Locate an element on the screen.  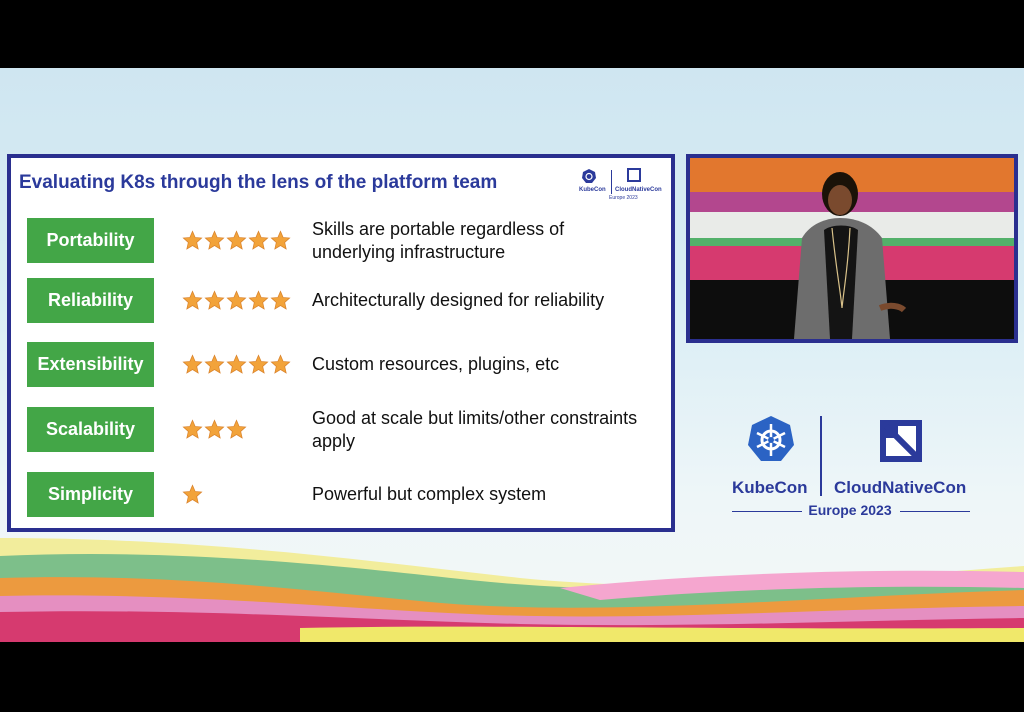
event-rule-right is located at coordinates (935, 511).